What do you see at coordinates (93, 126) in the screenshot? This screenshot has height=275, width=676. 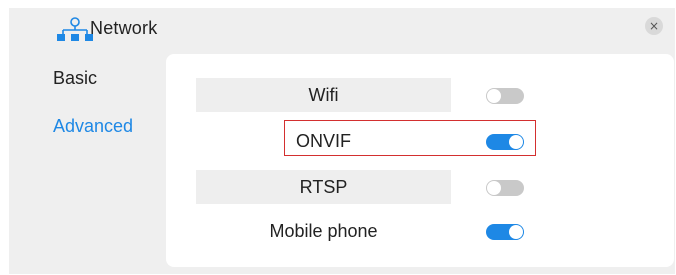 I see `nav-item-advanced: Advanced` at bounding box center [93, 126].